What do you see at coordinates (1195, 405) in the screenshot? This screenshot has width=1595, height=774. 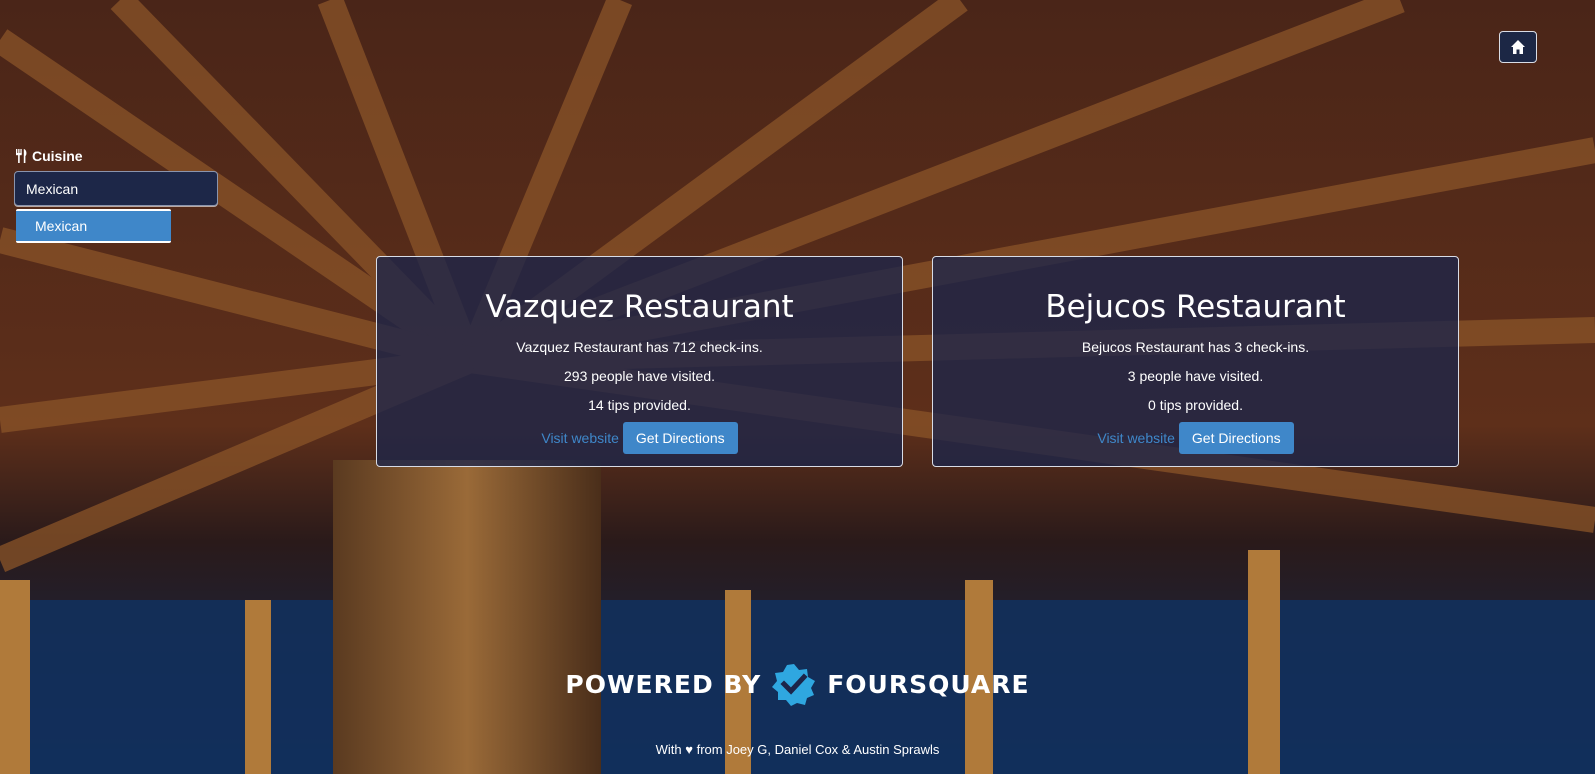 I see `tips-text: 0 tips provided.` at bounding box center [1195, 405].